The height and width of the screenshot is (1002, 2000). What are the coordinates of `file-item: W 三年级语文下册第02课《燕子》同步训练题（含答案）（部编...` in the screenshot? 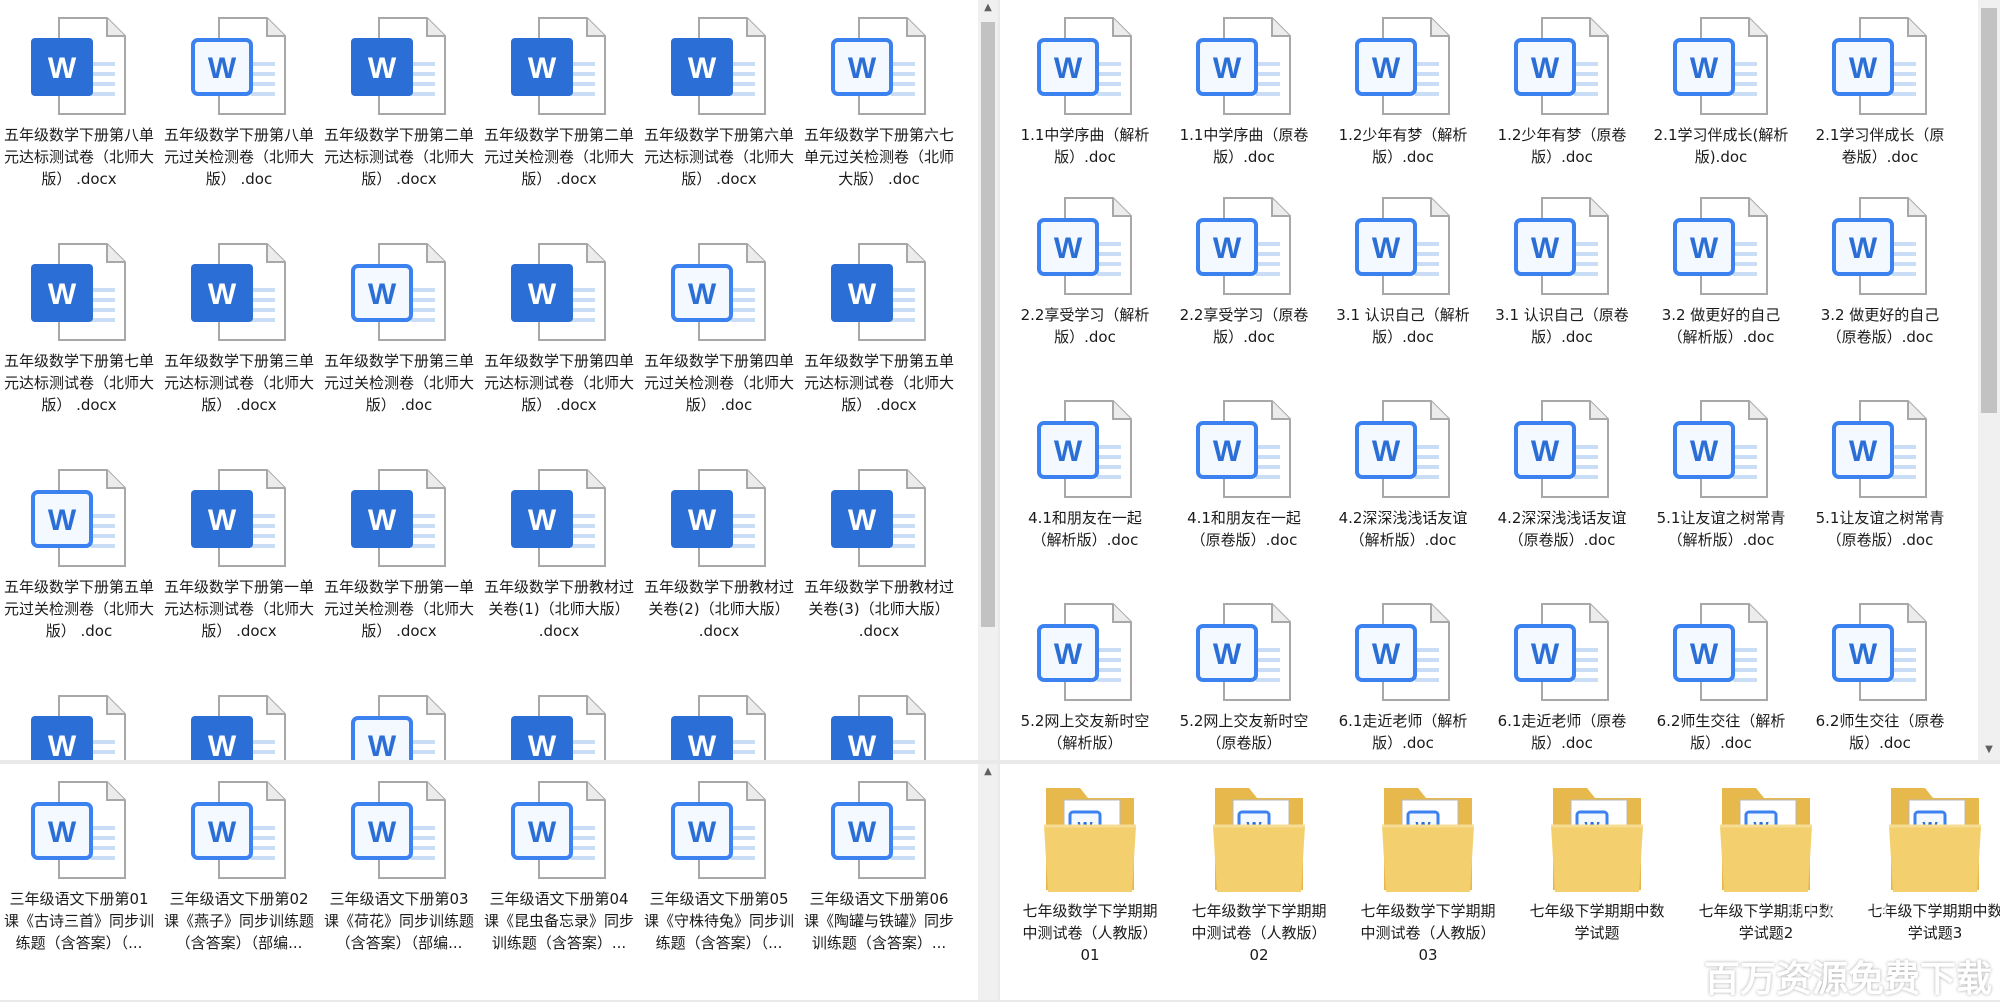 It's located at (239, 886).